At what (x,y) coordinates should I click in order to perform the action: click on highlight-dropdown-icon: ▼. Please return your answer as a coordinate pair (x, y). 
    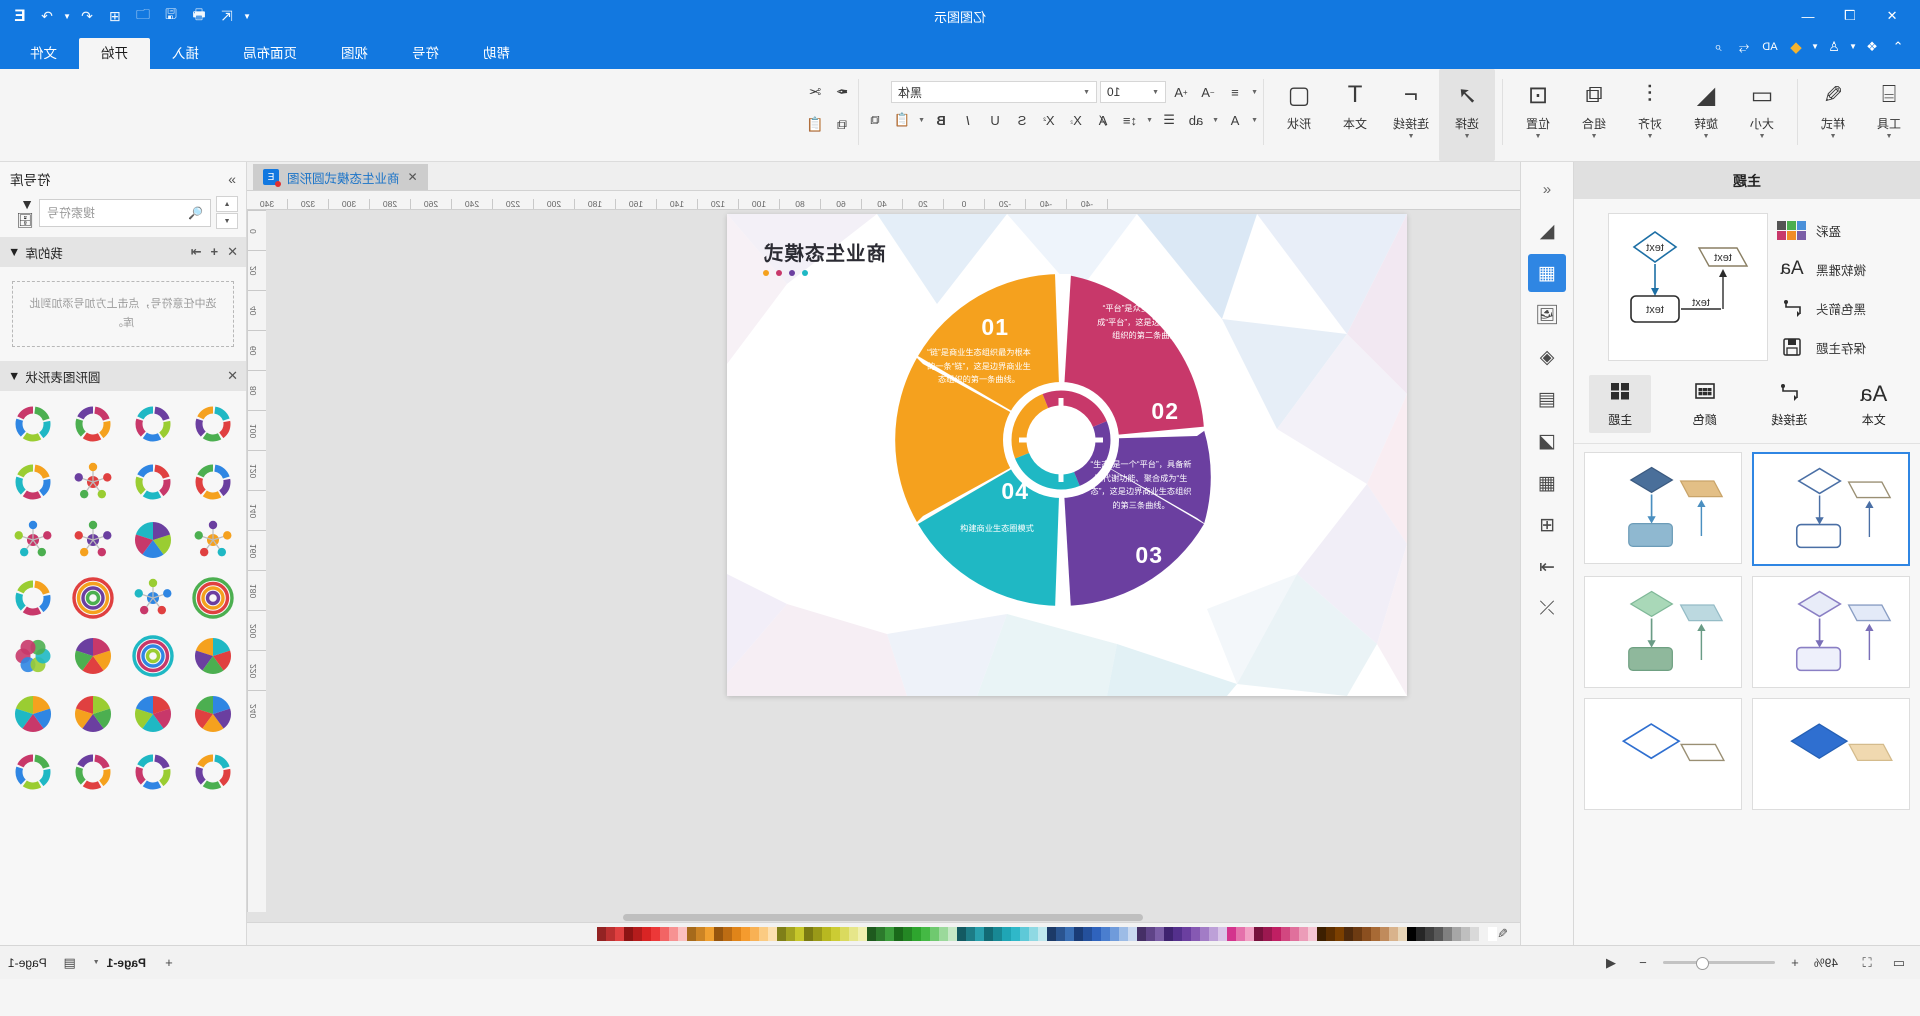
    Looking at the image, I should click on (1215, 120).